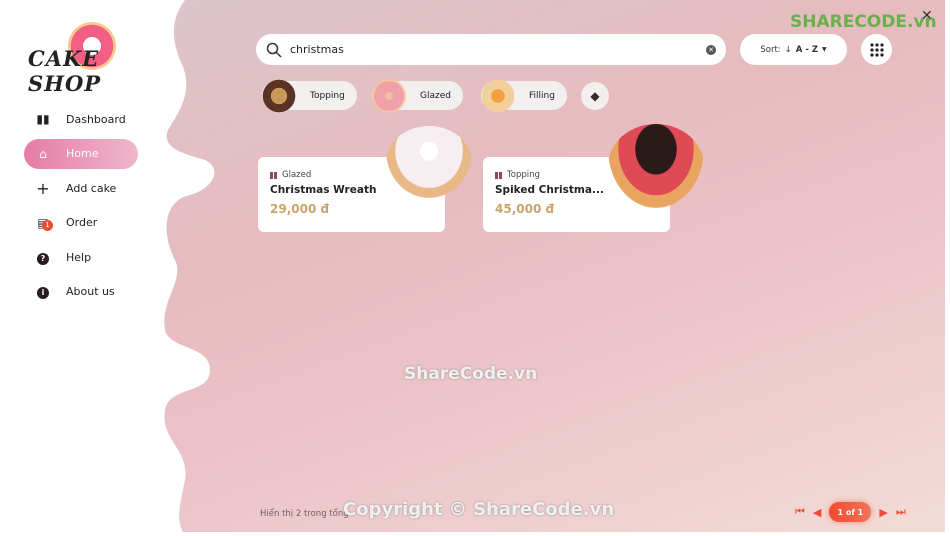 The height and width of the screenshot is (536, 950). I want to click on sidebar-item-label: Home, so click(82, 154).